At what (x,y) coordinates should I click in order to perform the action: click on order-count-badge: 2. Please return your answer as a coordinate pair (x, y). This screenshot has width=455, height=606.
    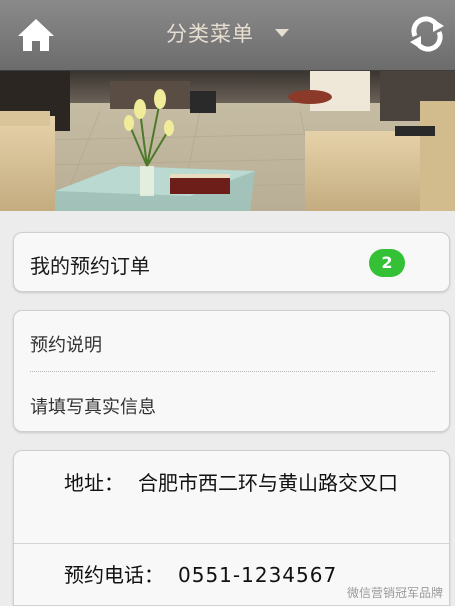
    Looking at the image, I should click on (387, 263).